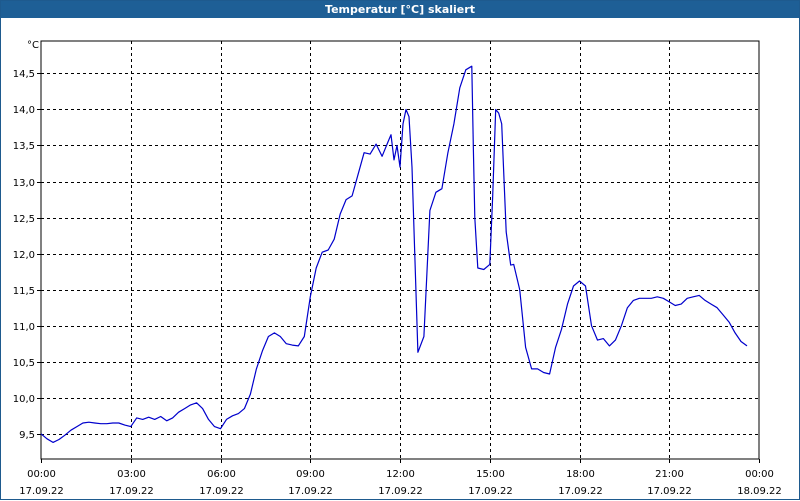 The height and width of the screenshot is (501, 800). Describe the element at coordinates (24, 183) in the screenshot. I see `y-tick-label: 13,0` at that location.